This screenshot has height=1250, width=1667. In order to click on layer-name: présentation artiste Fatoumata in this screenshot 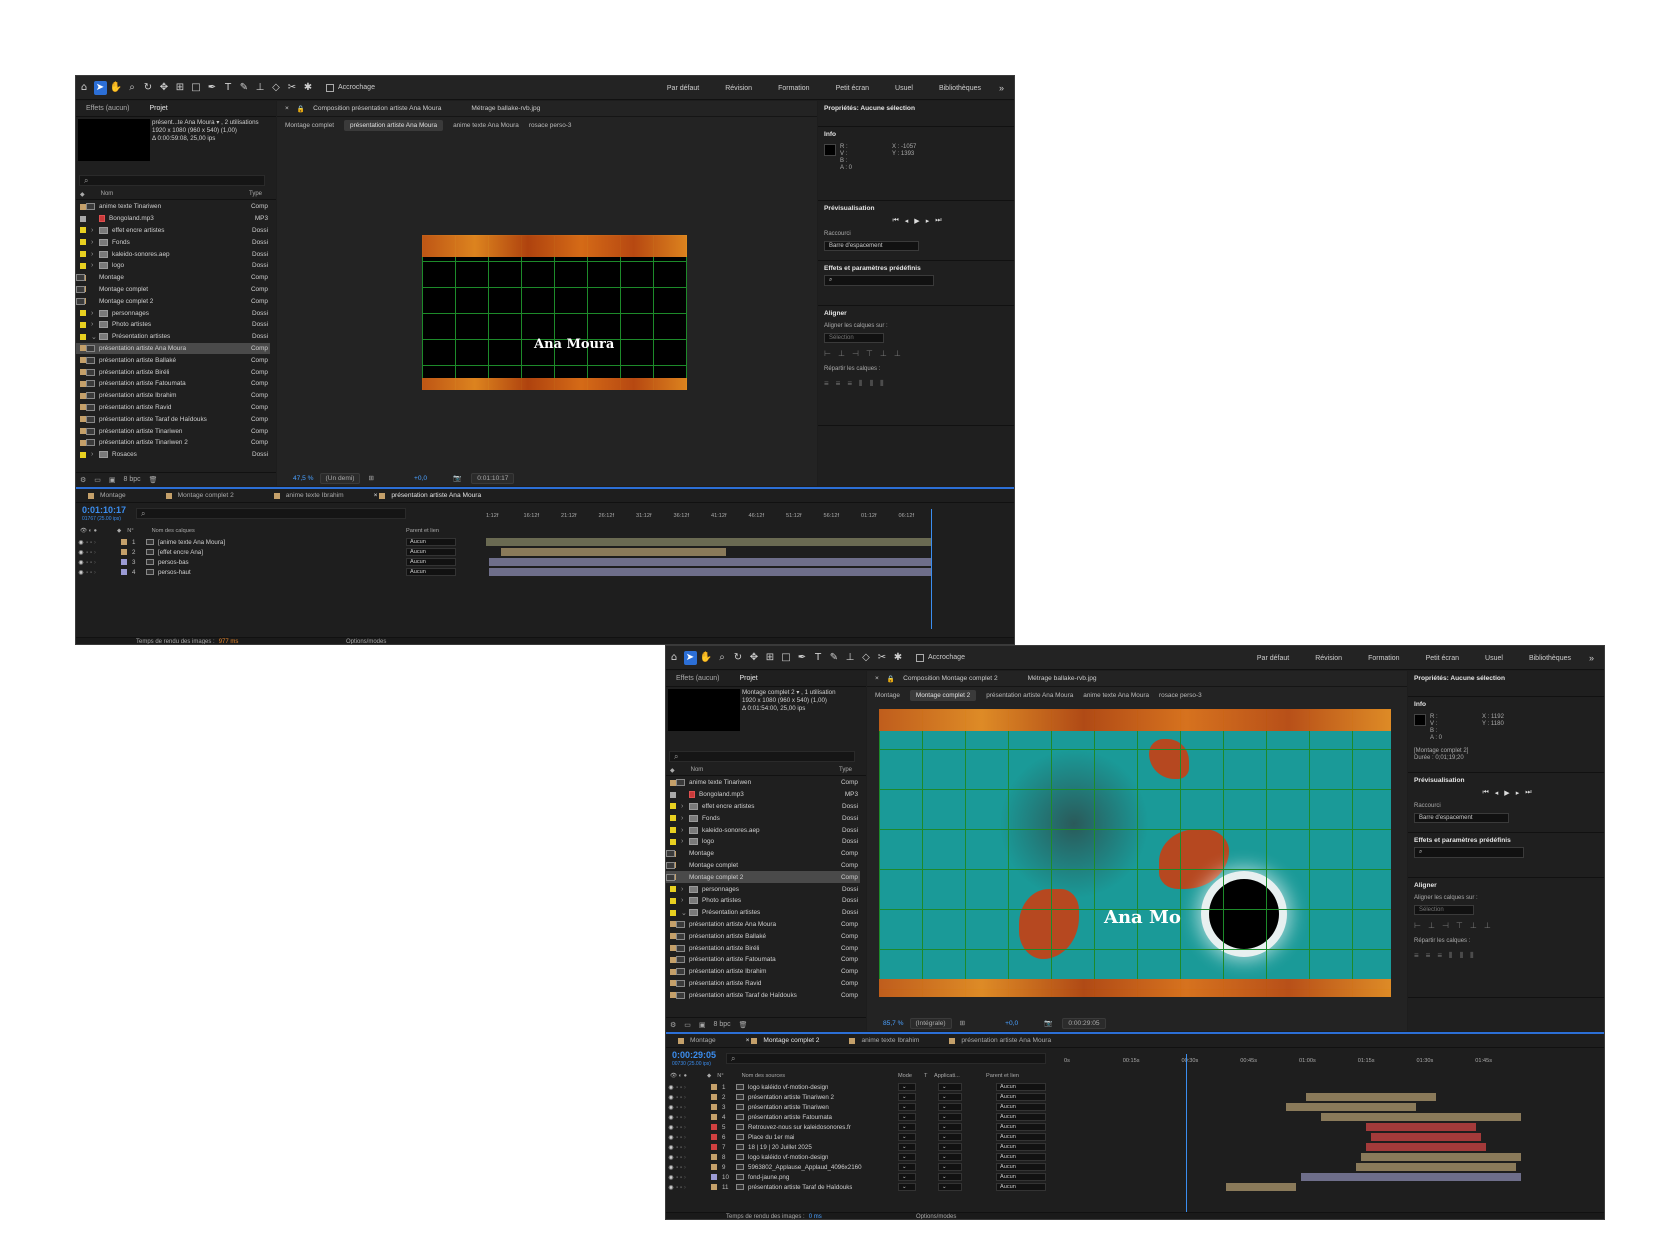, I will do `click(790, 1117)`.